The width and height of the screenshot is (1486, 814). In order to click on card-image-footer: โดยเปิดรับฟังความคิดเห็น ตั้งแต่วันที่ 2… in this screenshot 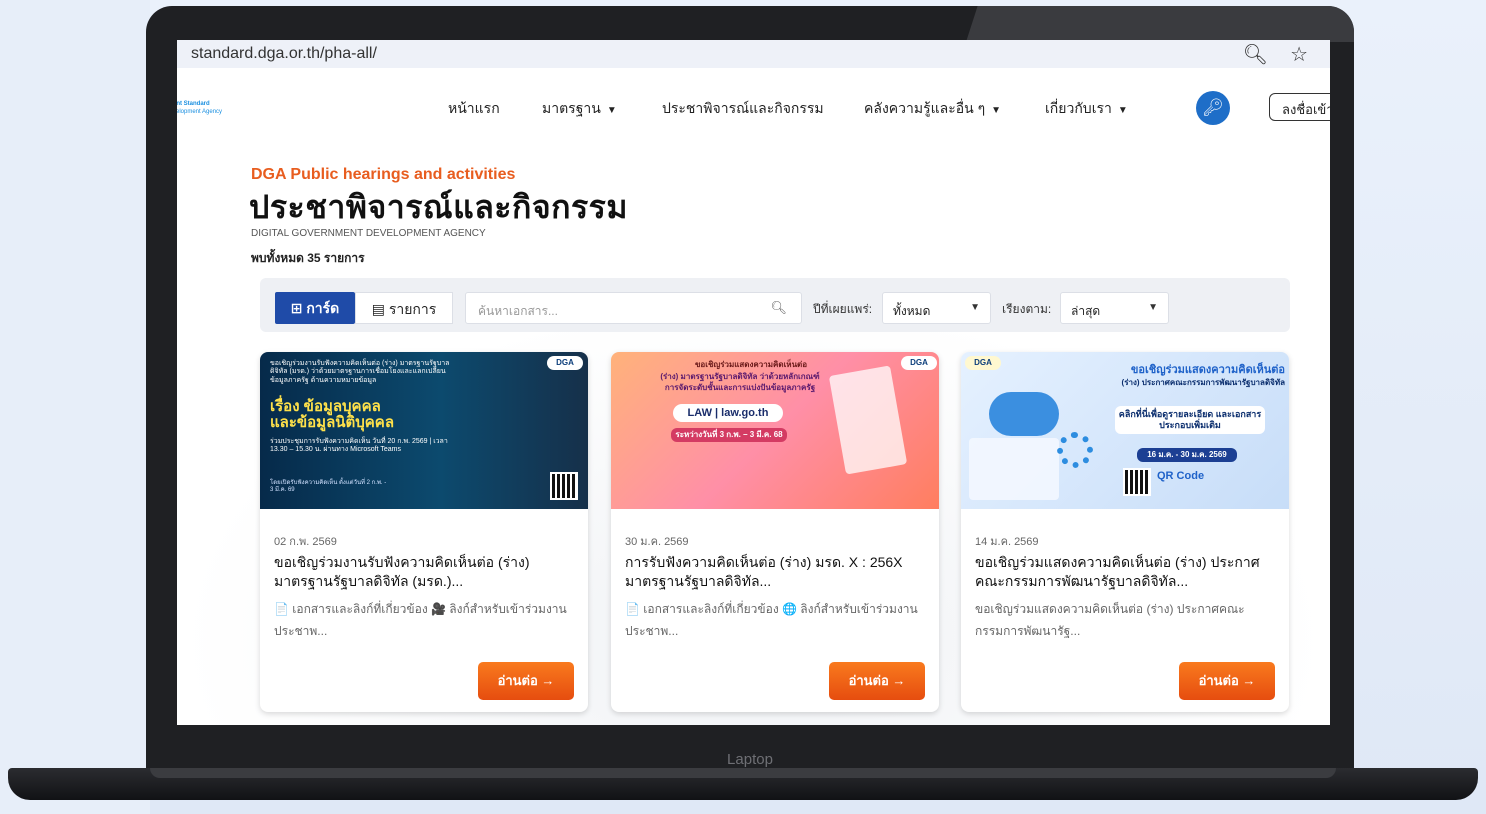, I will do `click(328, 487)`.